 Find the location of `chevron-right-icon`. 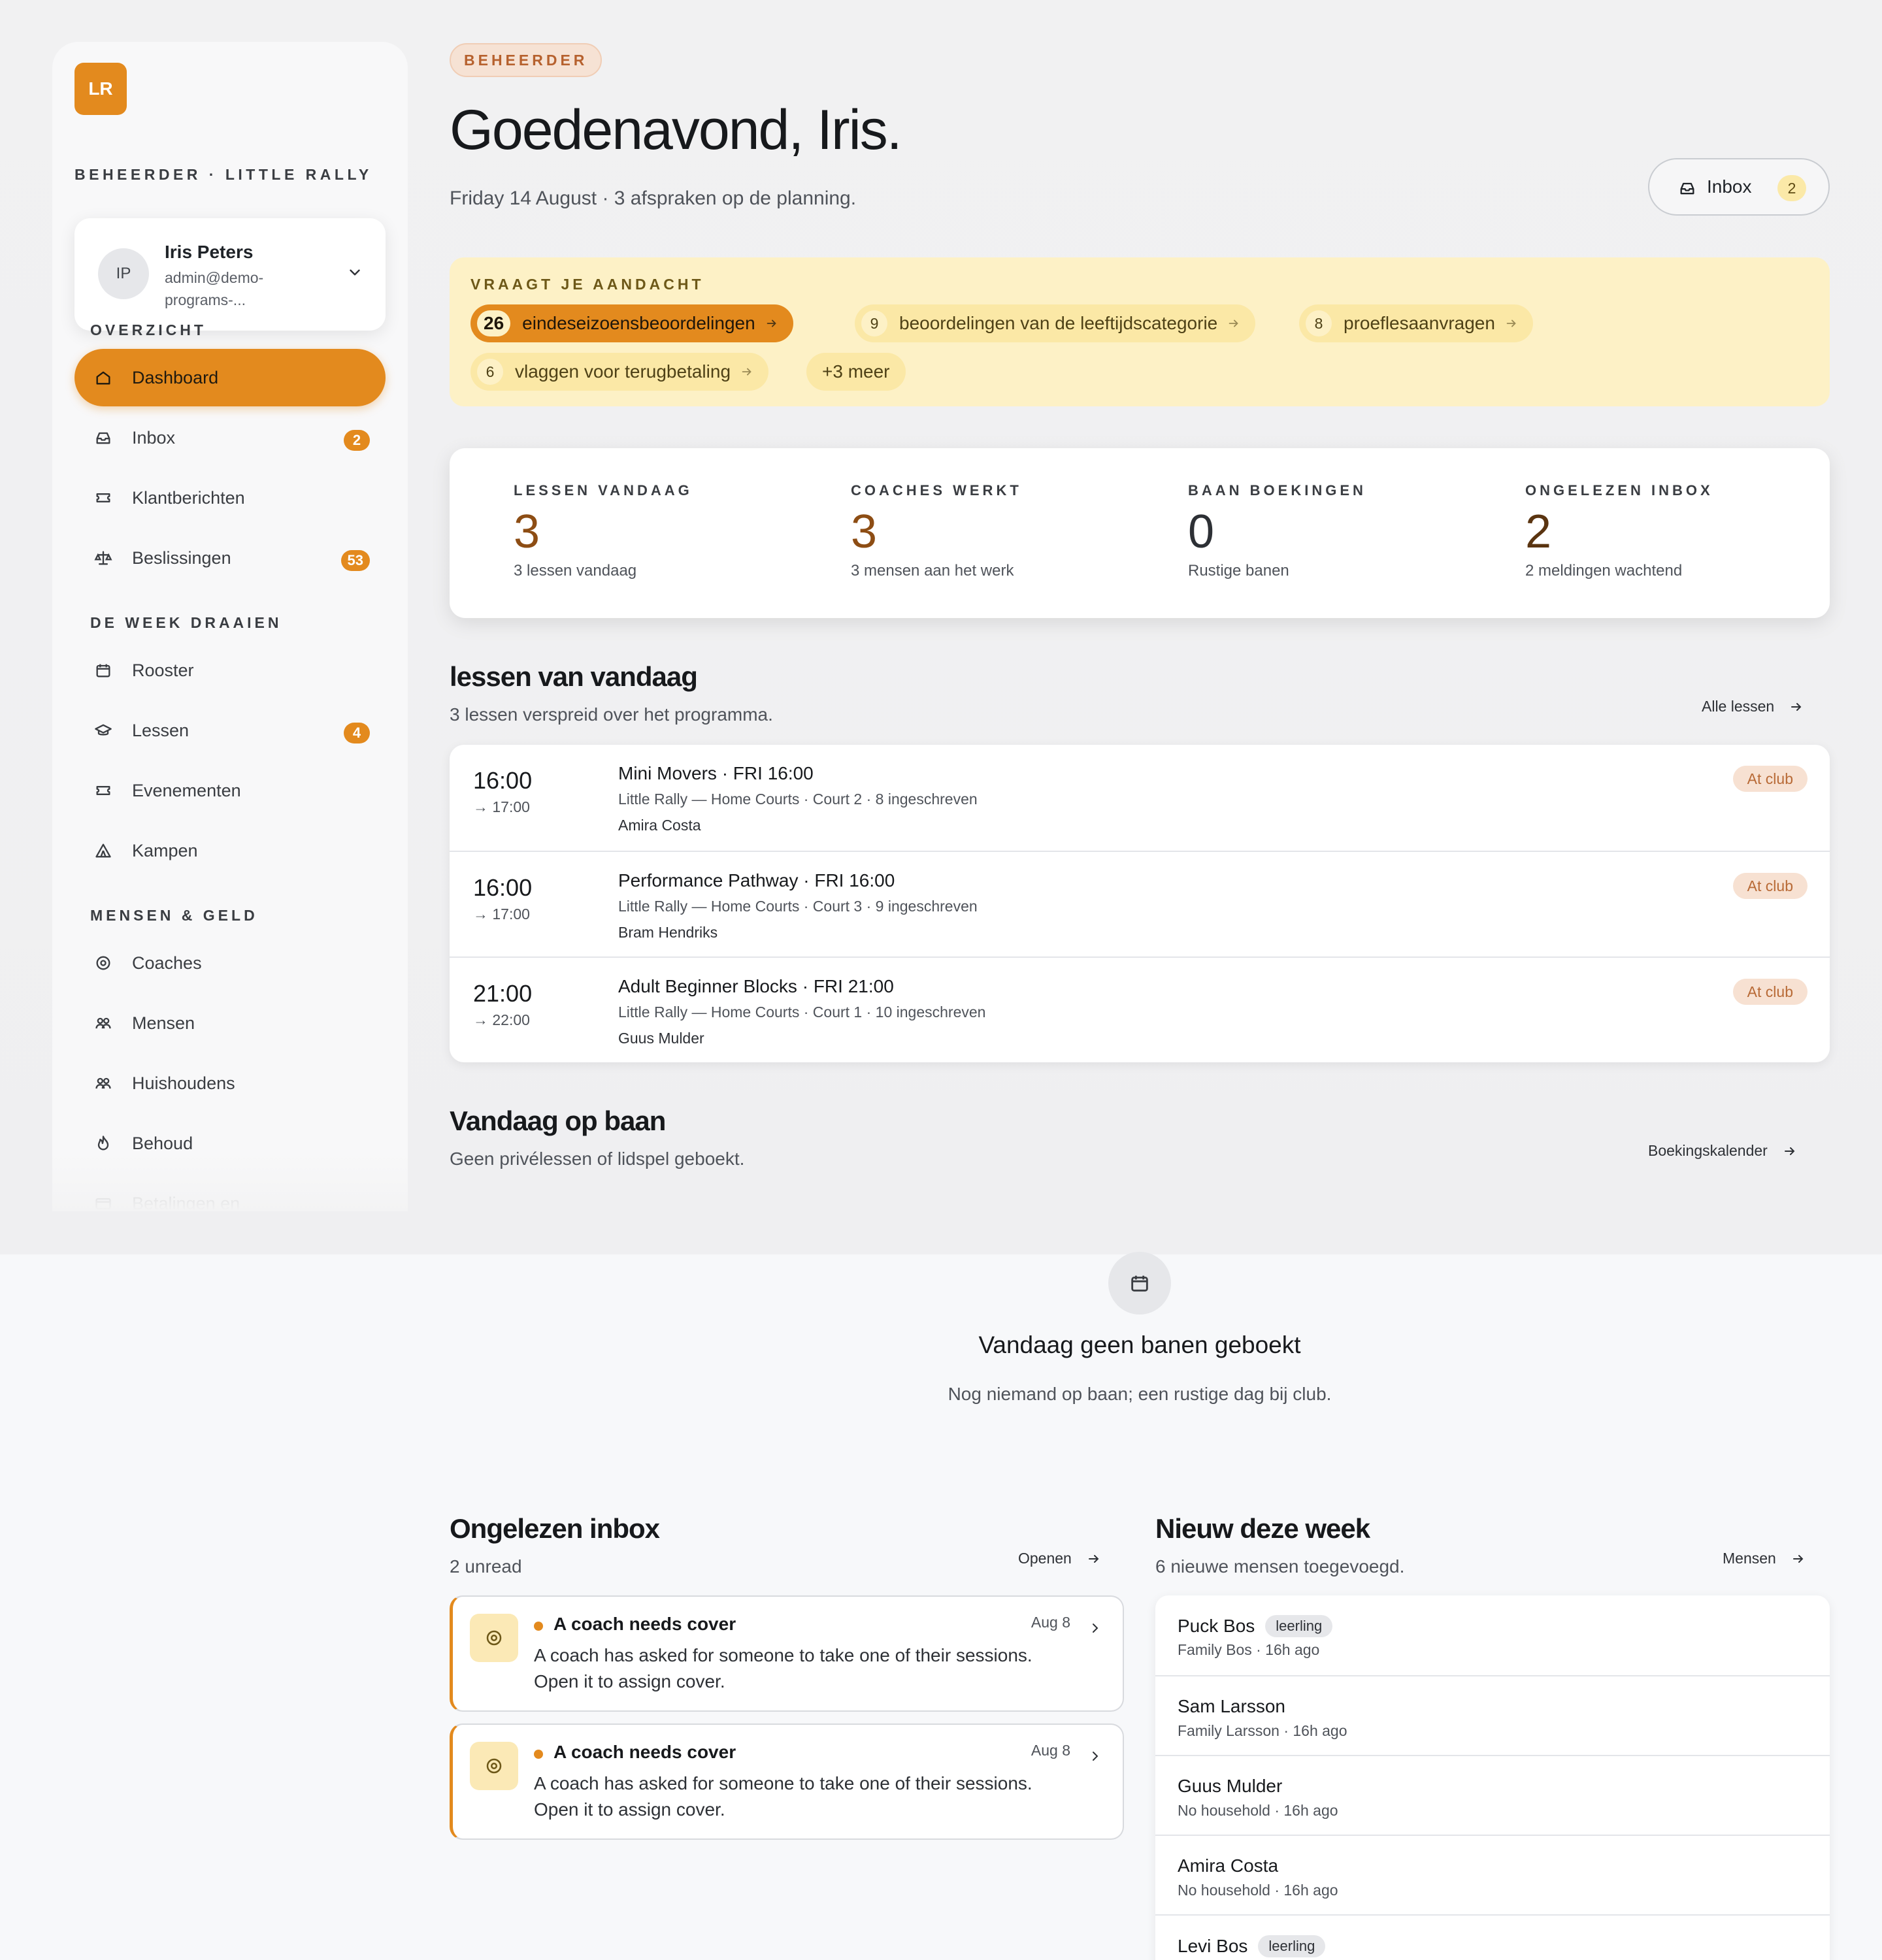

chevron-right-icon is located at coordinates (1095, 1756).